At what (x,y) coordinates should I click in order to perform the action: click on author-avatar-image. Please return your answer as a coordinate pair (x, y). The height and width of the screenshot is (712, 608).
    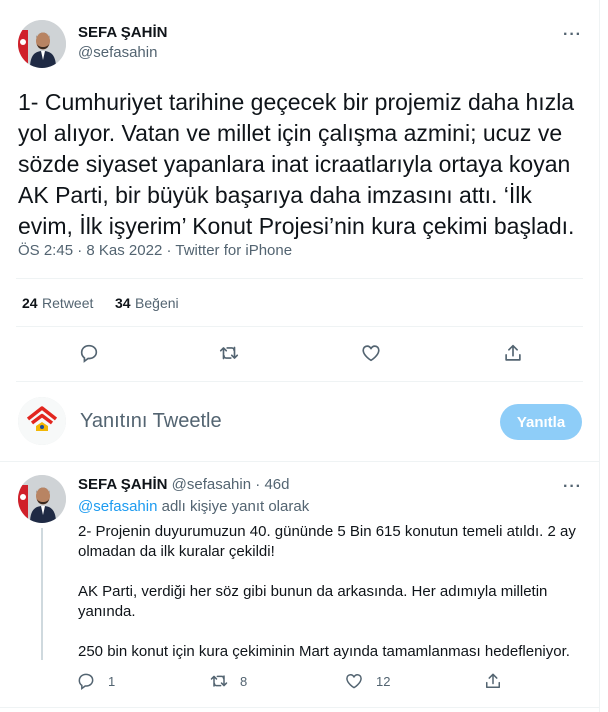
    Looking at the image, I should click on (42, 44).